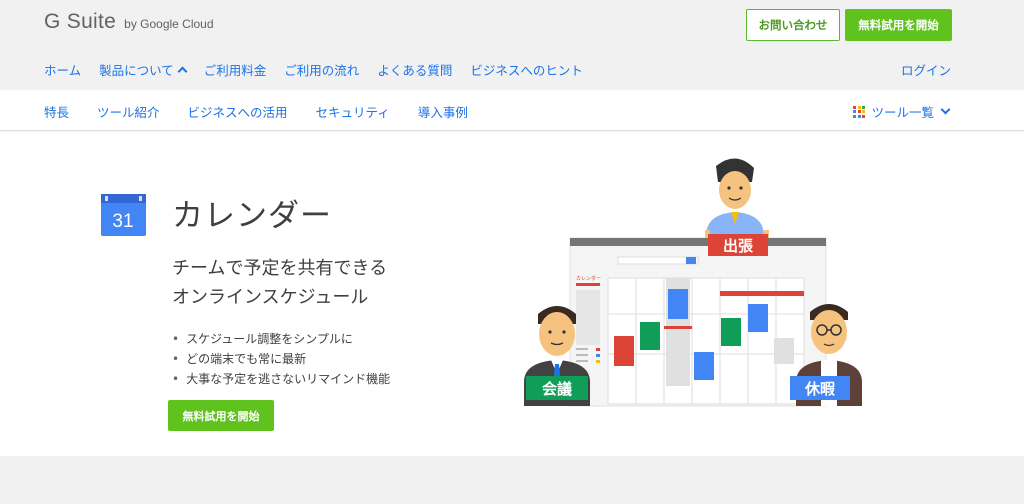 The image size is (1024, 504). I want to click on logo-subtext: by Google Cloud, so click(169, 24).